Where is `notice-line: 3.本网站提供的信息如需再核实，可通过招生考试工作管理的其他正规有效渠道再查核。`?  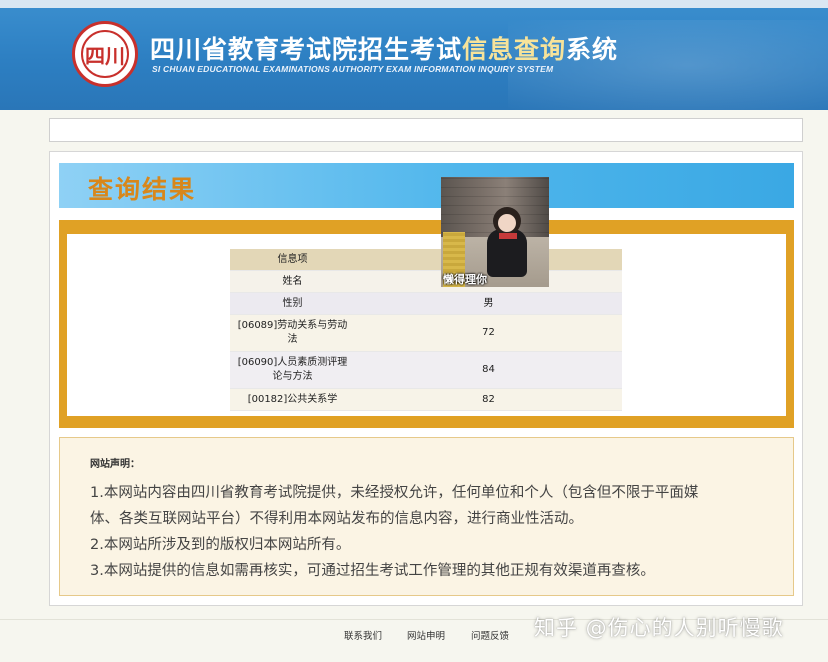 notice-line: 3.本网站提供的信息如需再核实，可通过招生考试工作管理的其他正规有效渠道再查核。 is located at coordinates (372, 571).